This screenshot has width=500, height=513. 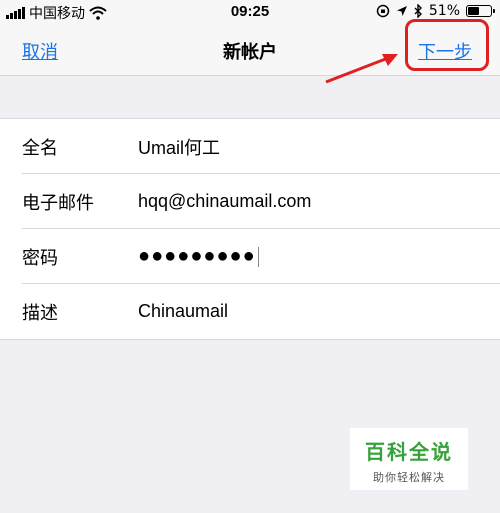 What do you see at coordinates (179, 147) in the screenshot?
I see `full-name-input: Umail何工` at bounding box center [179, 147].